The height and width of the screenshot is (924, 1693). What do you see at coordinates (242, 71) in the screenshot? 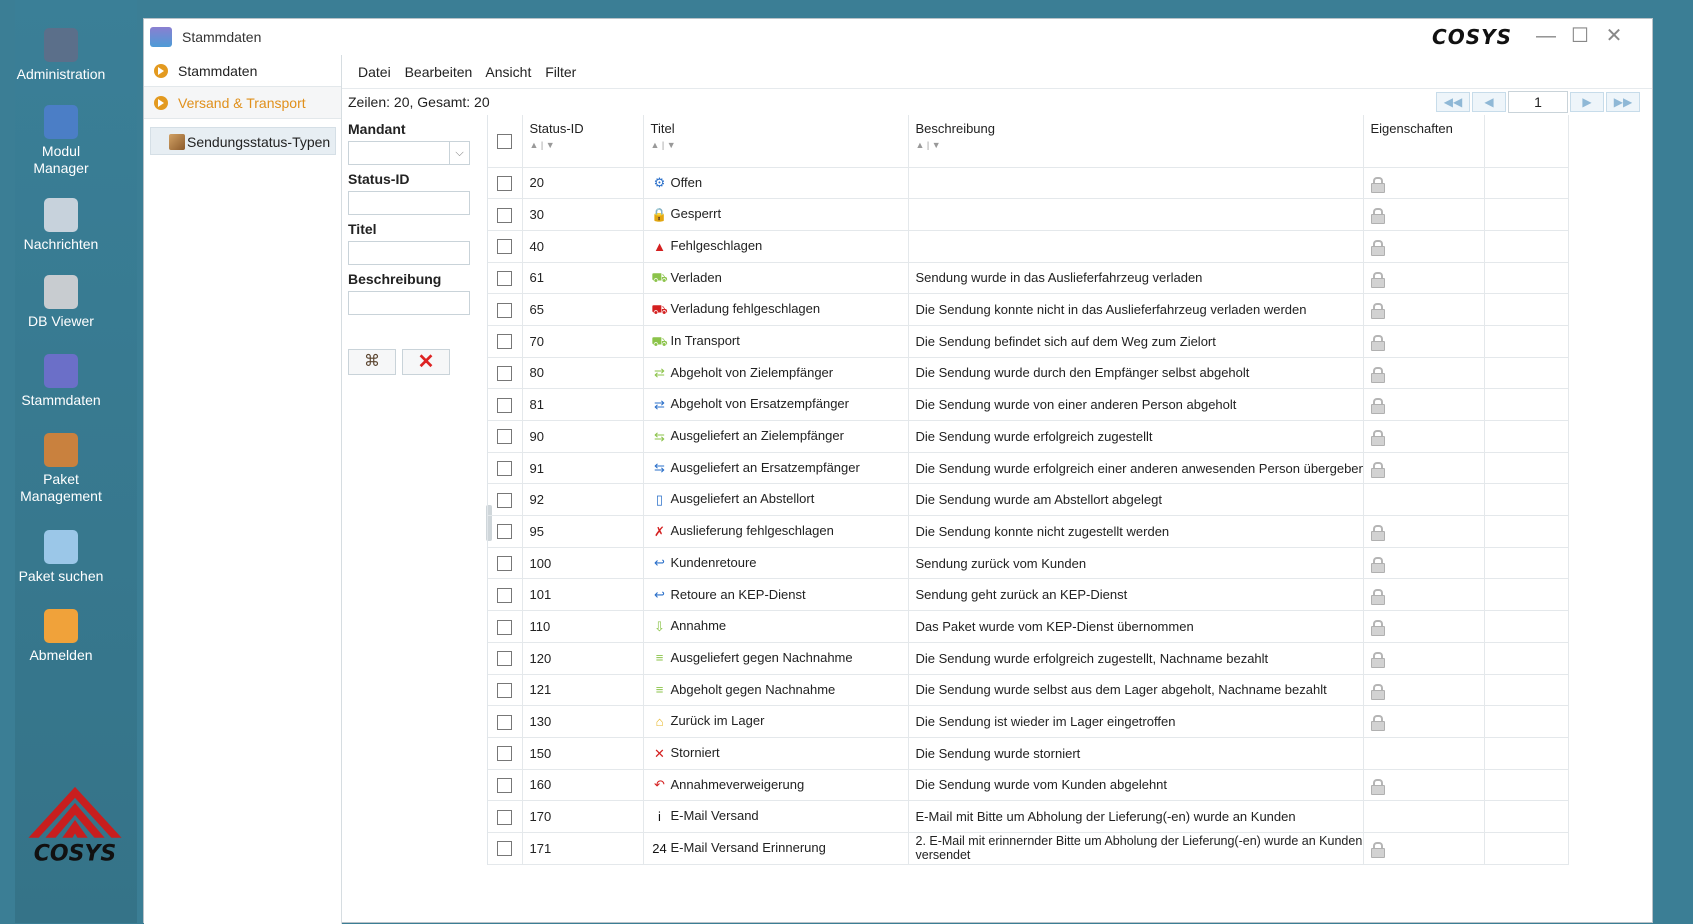
I see `nav-item-stammdaten: Stammdaten` at bounding box center [242, 71].